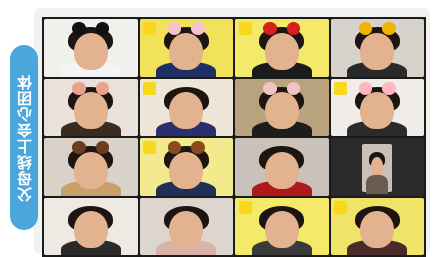 The width and height of the screenshot is (437, 257). What do you see at coordinates (377, 29) in the screenshot?
I see `crown-filter` at bounding box center [377, 29].